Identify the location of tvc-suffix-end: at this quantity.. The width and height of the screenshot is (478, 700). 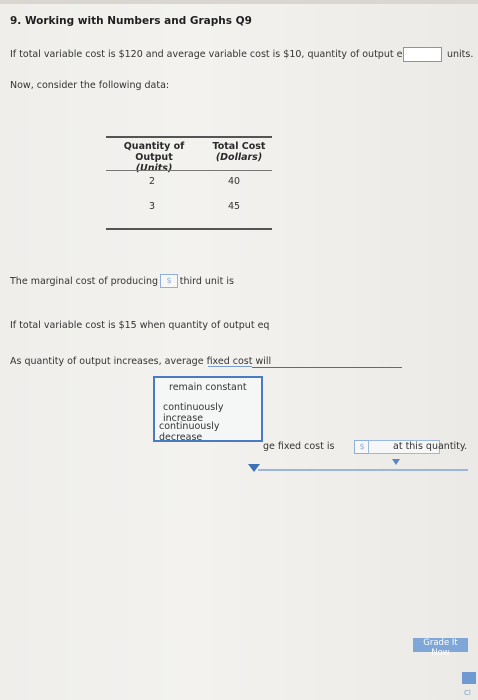
(430, 446).